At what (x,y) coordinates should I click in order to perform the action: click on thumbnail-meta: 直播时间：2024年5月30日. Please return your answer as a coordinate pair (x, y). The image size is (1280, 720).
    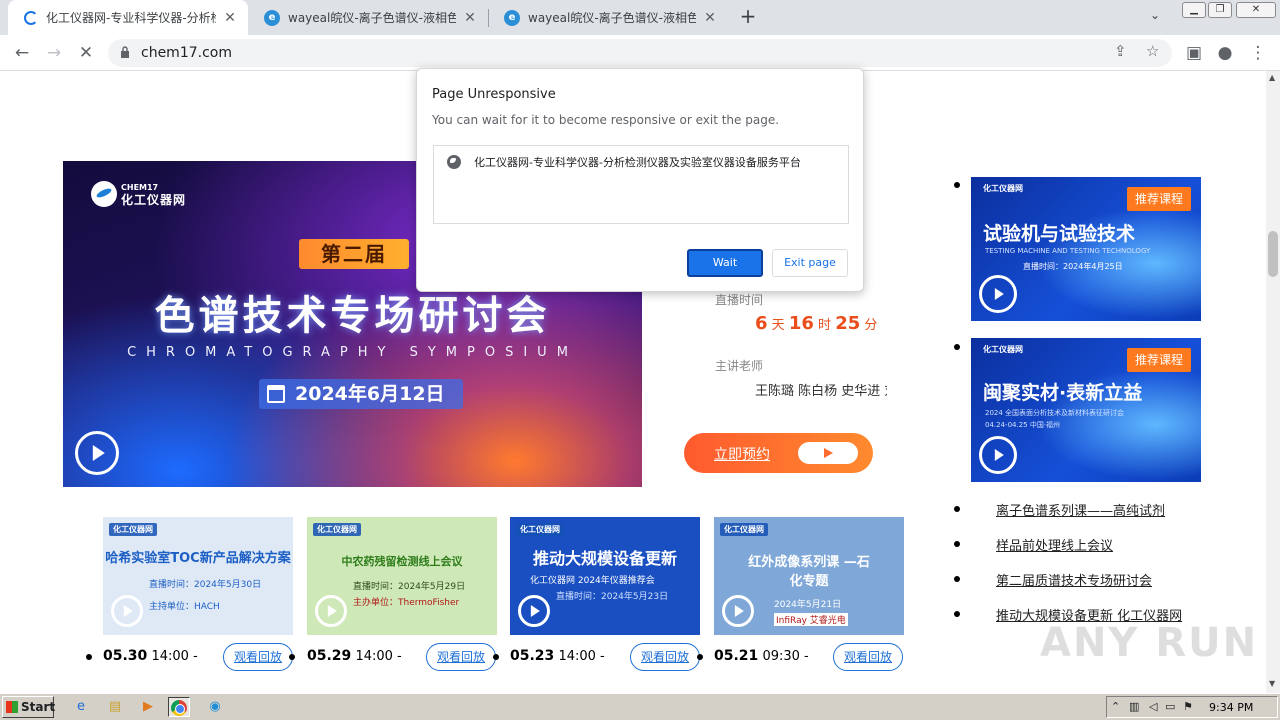
    Looking at the image, I should click on (205, 585).